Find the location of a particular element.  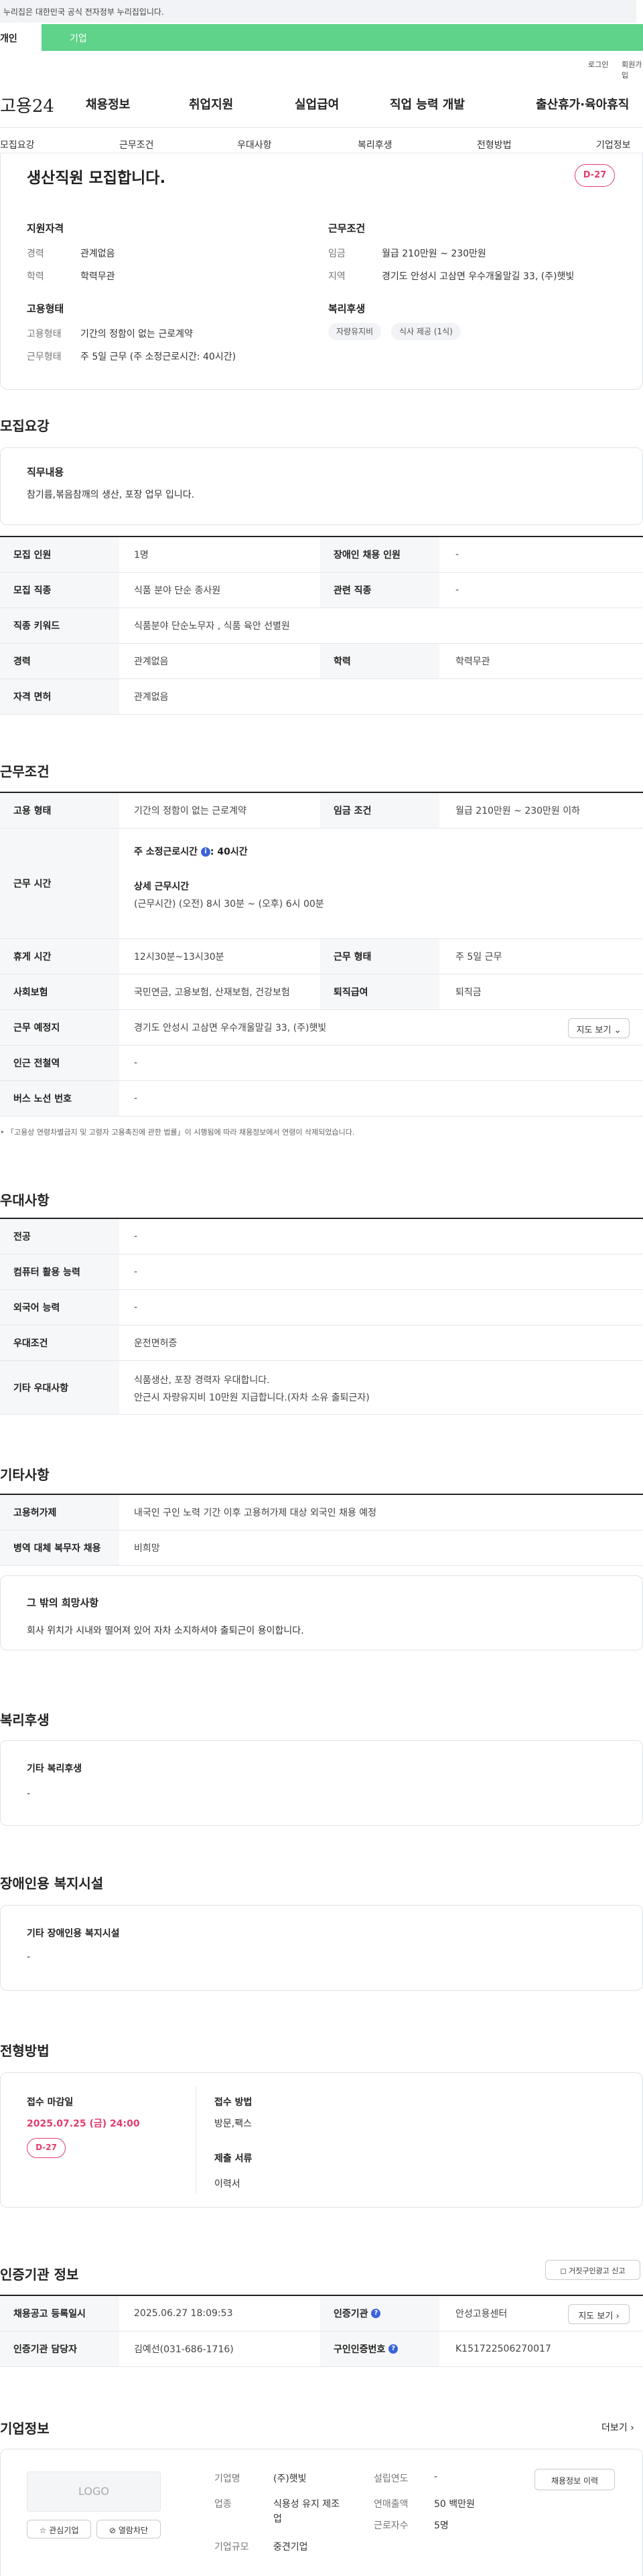

section-etc-title: 기타사항 is located at coordinates (25, 1475).